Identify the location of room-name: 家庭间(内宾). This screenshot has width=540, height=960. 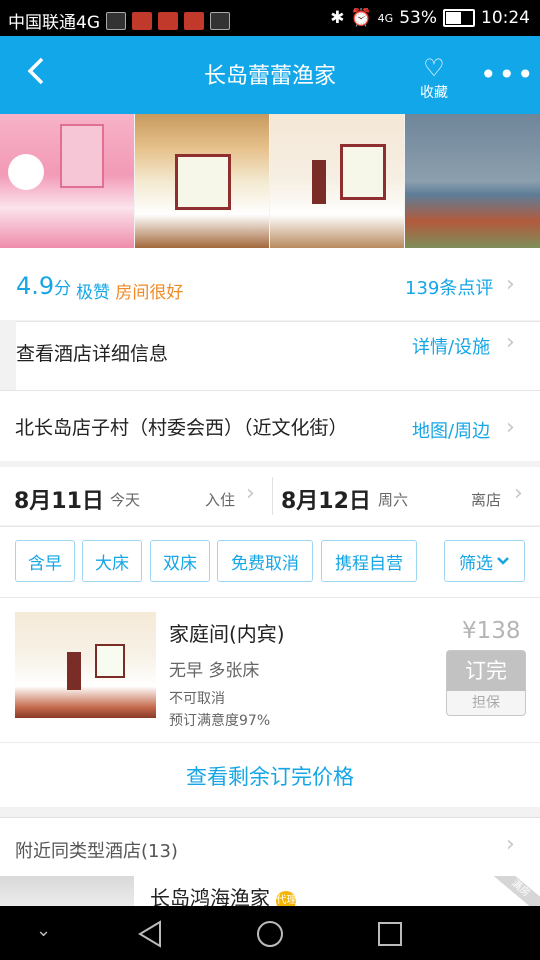
(227, 634).